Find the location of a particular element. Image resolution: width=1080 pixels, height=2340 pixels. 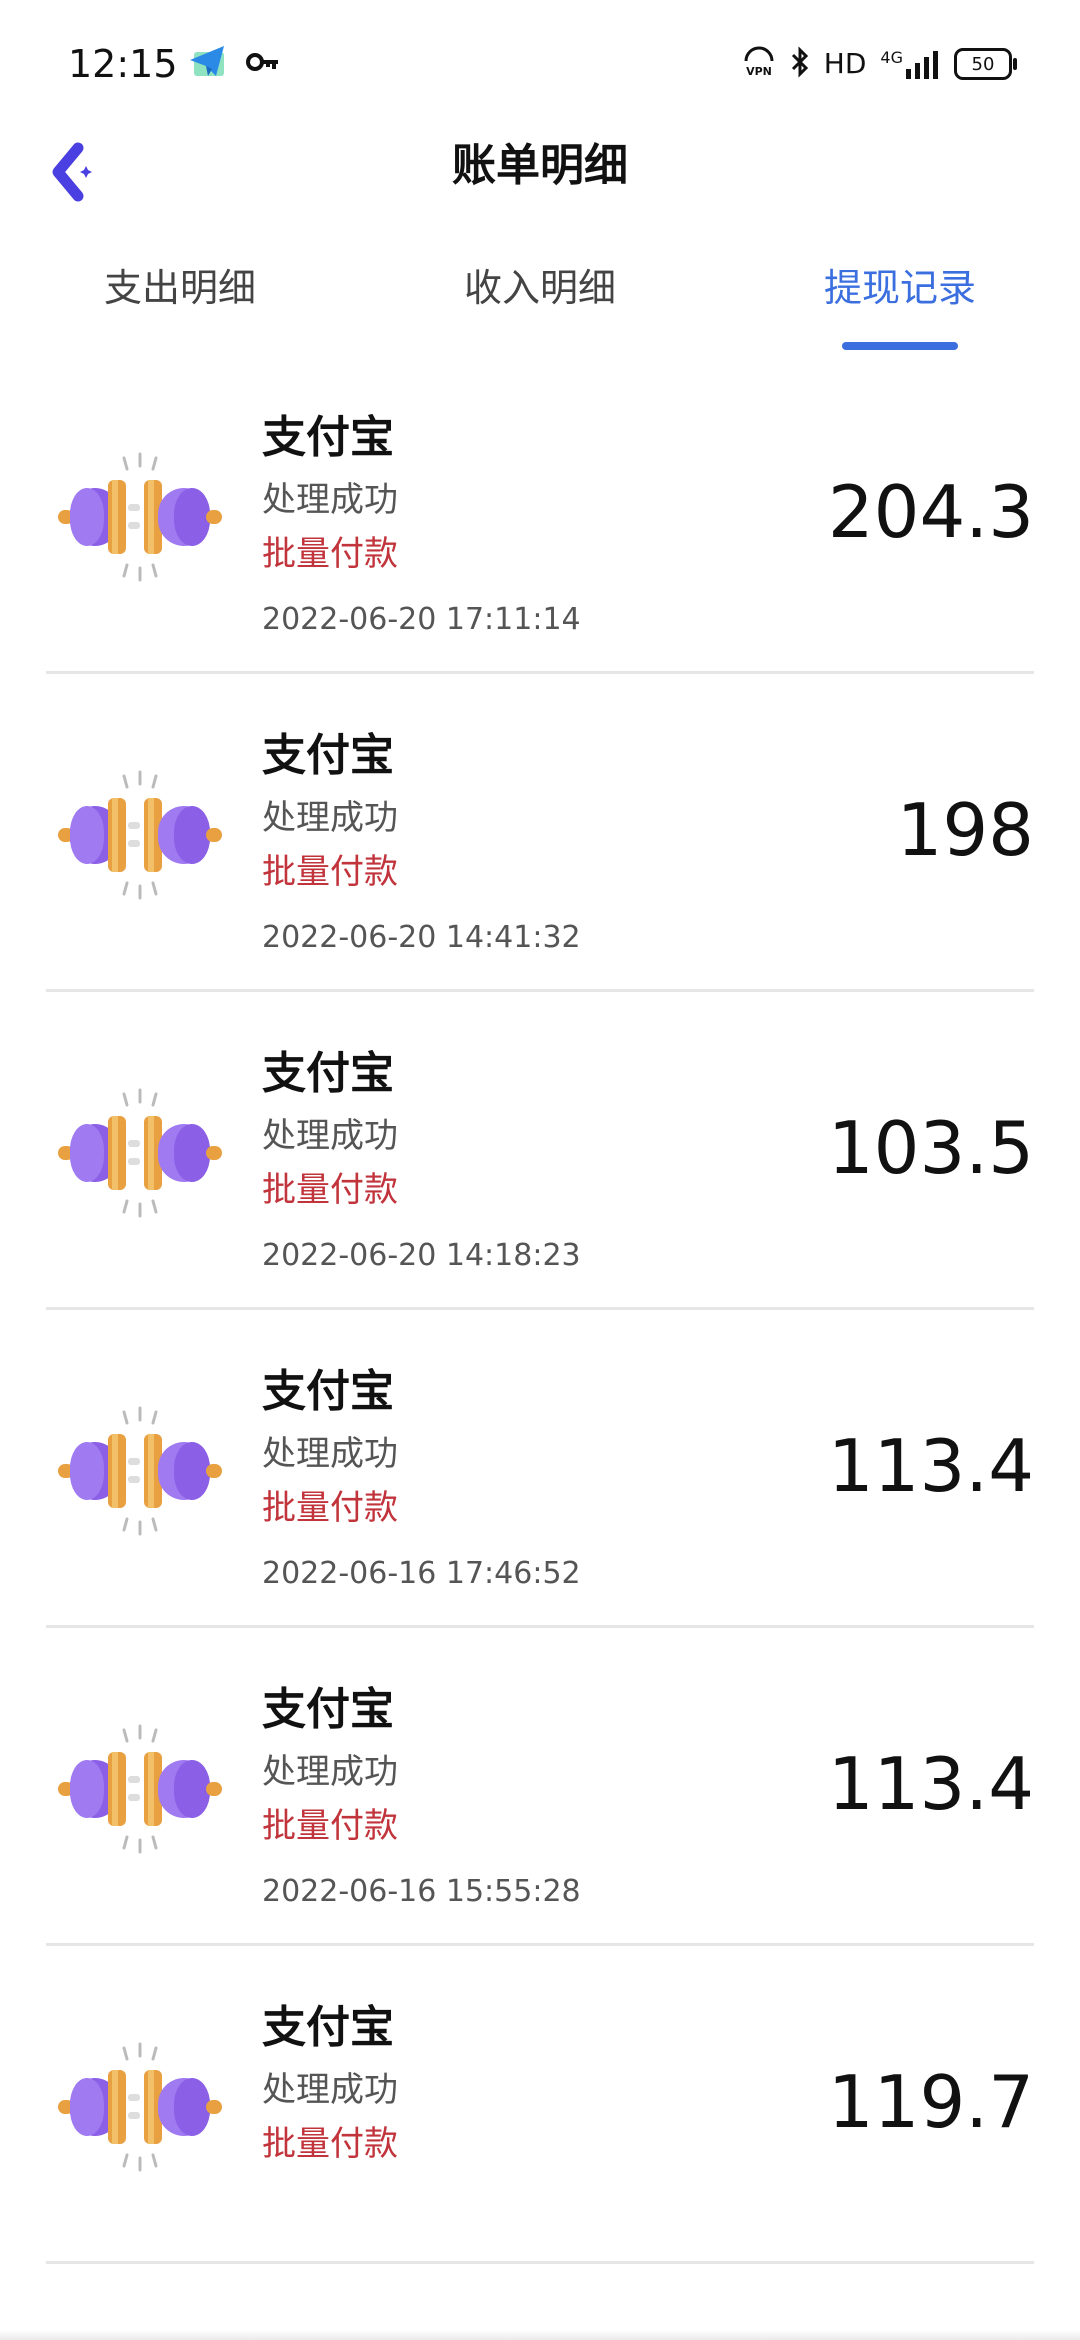

record-row: 支付宝 处理成功 批量付款 119.7 is located at coordinates (540, 2105).